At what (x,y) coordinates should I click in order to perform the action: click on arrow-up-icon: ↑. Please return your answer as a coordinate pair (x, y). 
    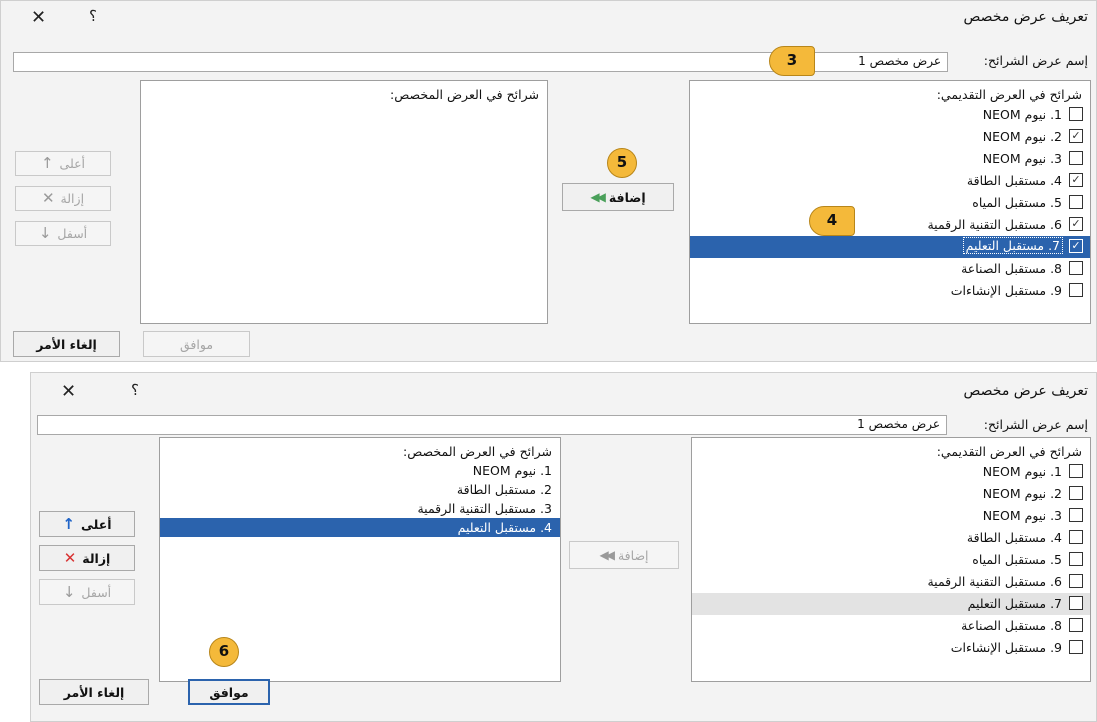
    Looking at the image, I should click on (68, 523).